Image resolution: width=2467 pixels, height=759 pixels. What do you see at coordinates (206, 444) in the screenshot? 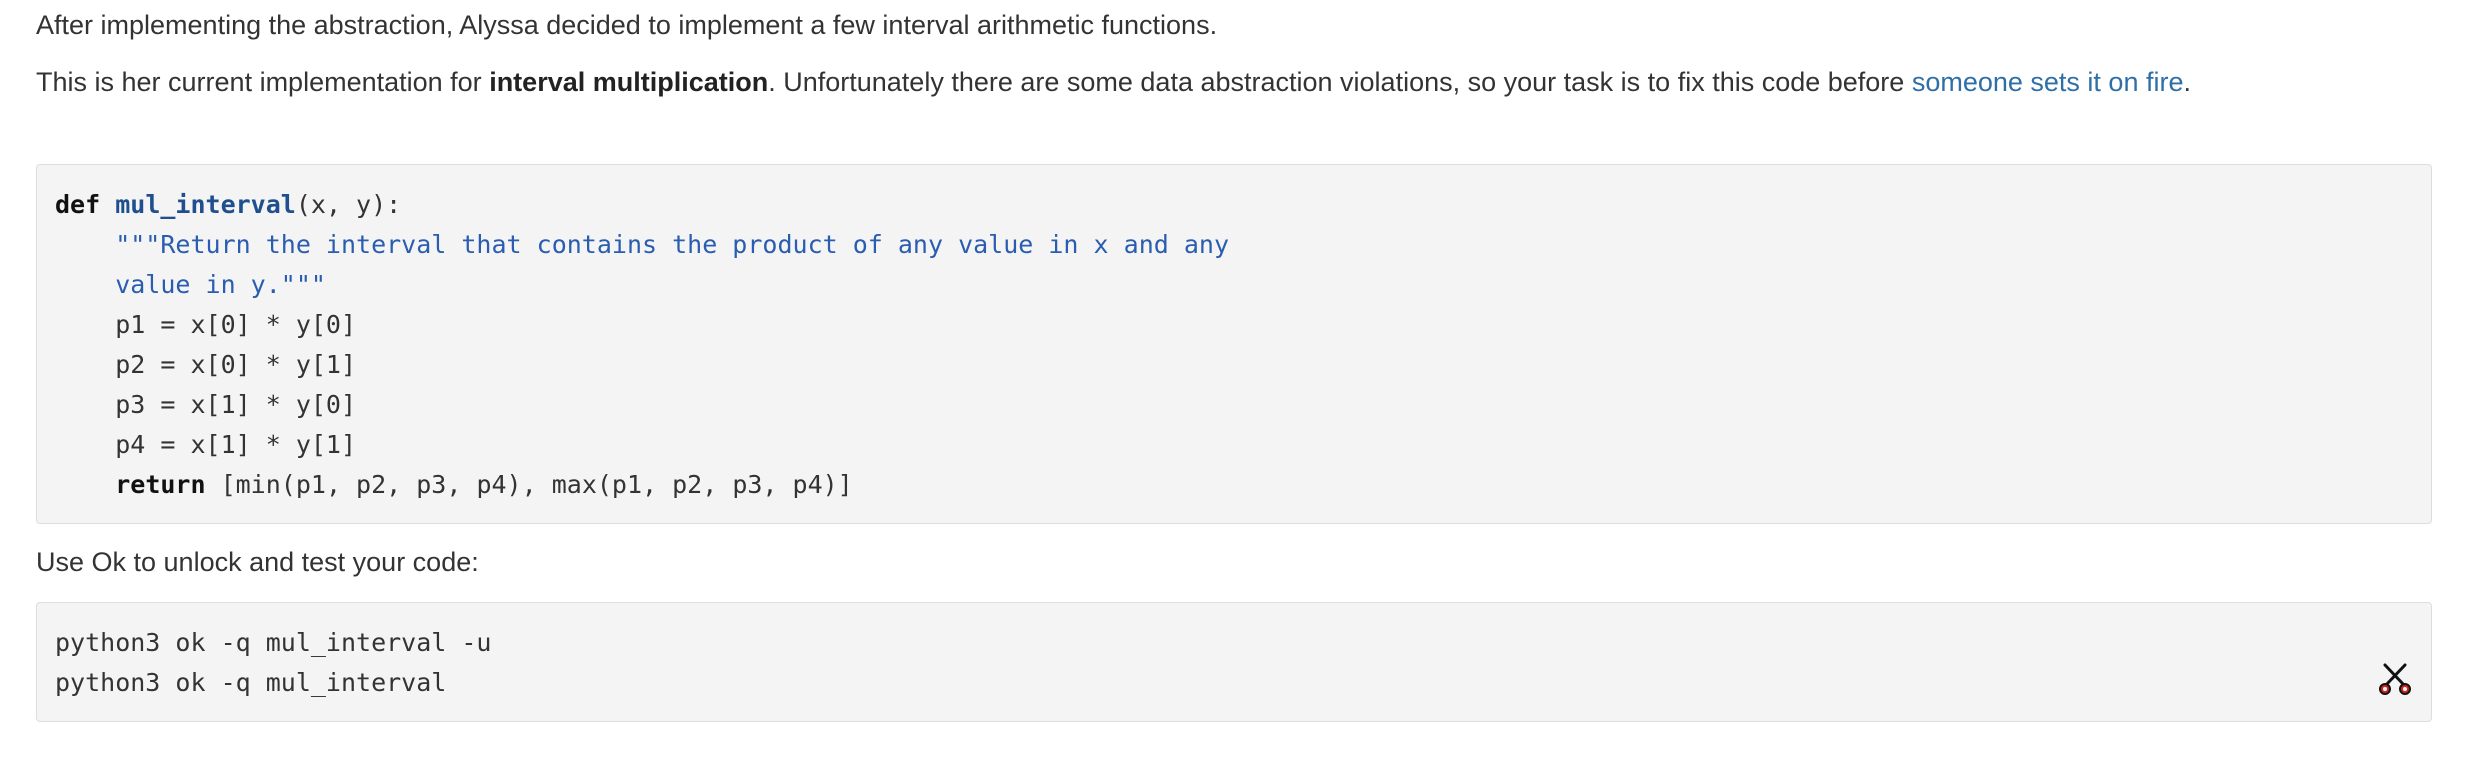
I see `code-line-p4: p4 = x[1] * y[1]` at bounding box center [206, 444].